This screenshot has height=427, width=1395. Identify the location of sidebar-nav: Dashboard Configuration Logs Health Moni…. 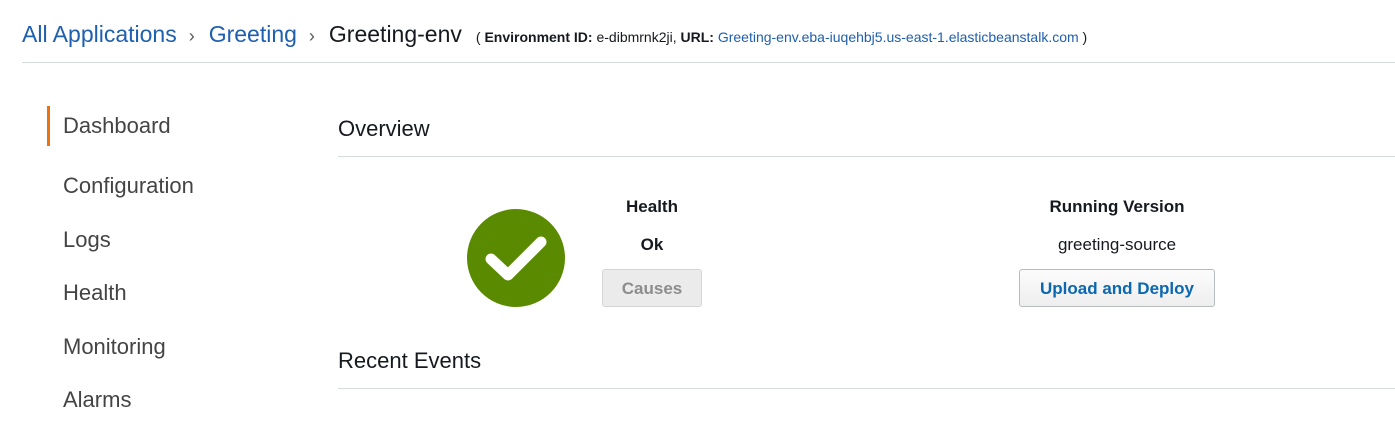
(172, 266).